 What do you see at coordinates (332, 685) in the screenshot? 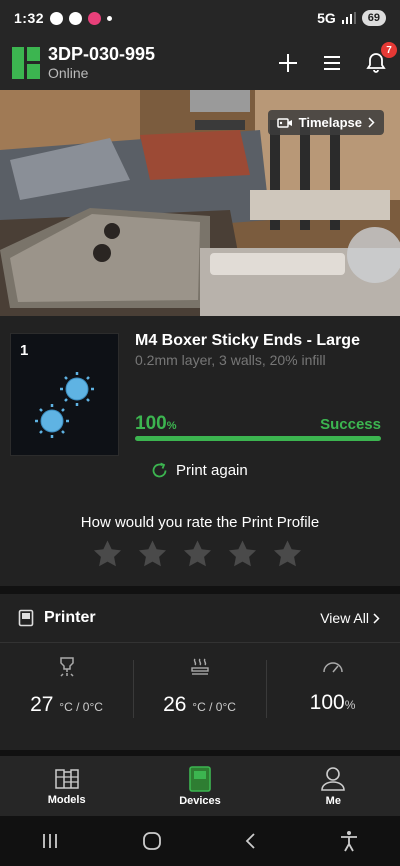
I see `print-speed-stat: 100%` at bounding box center [332, 685].